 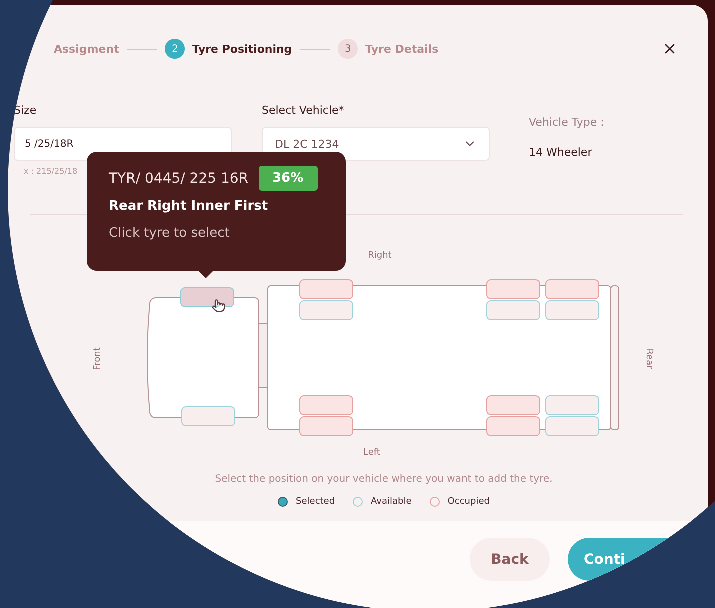 What do you see at coordinates (51, 171) in the screenshot?
I see `field-hint: x : 215/25/18` at bounding box center [51, 171].